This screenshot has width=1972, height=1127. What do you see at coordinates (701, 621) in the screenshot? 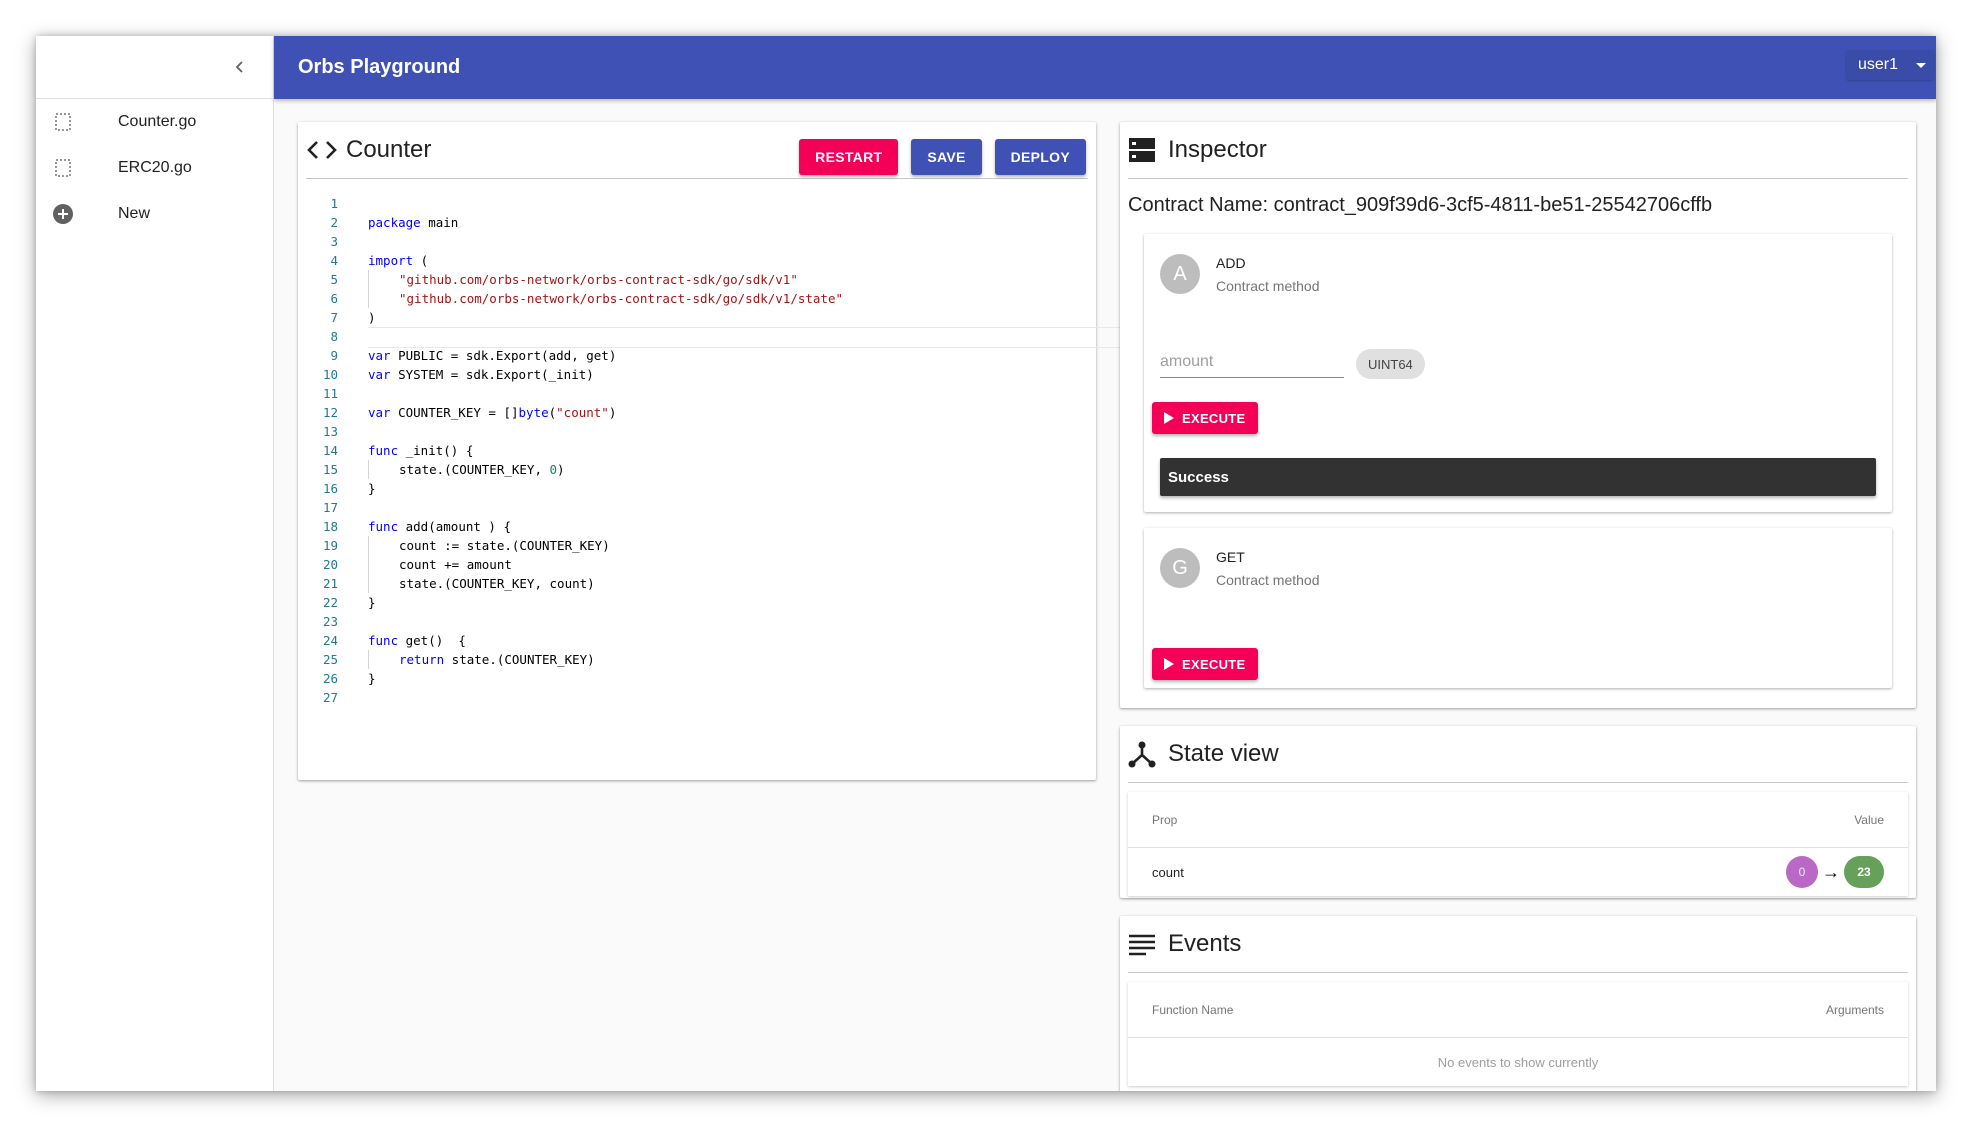
I see `code-line: 23` at bounding box center [701, 621].